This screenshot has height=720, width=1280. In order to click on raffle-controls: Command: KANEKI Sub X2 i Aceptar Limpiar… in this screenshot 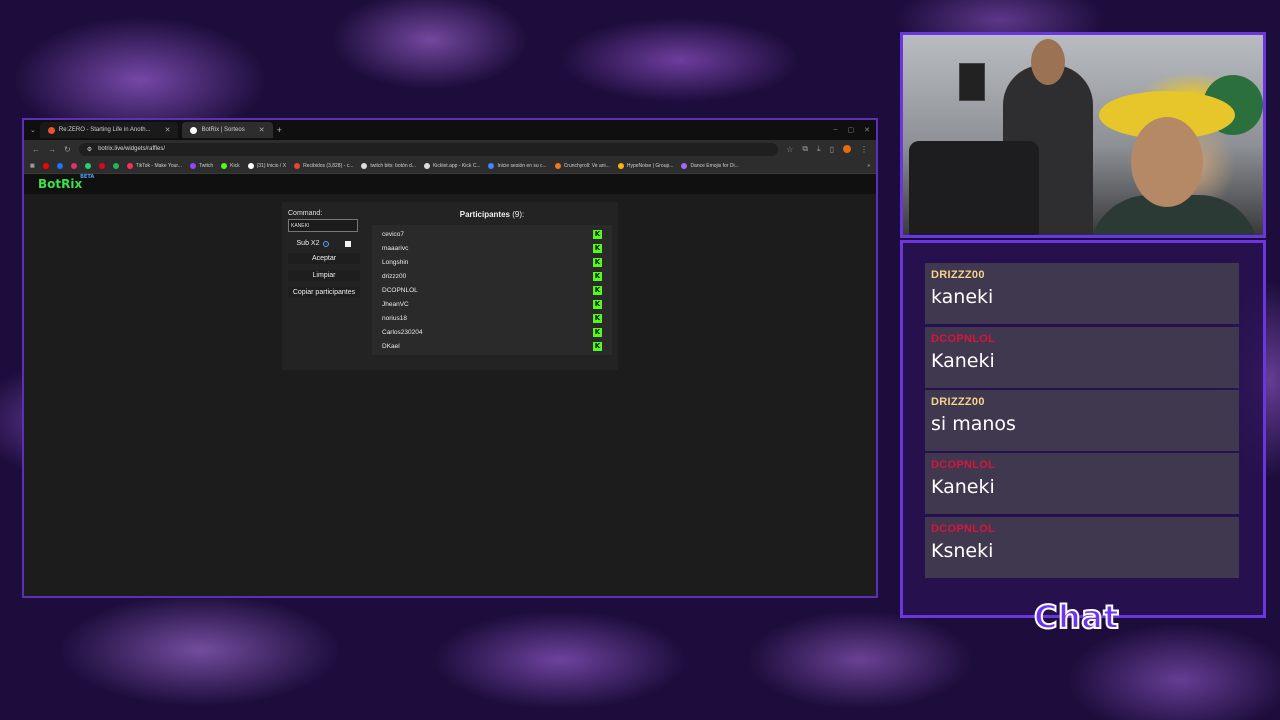, I will do `click(324, 254)`.